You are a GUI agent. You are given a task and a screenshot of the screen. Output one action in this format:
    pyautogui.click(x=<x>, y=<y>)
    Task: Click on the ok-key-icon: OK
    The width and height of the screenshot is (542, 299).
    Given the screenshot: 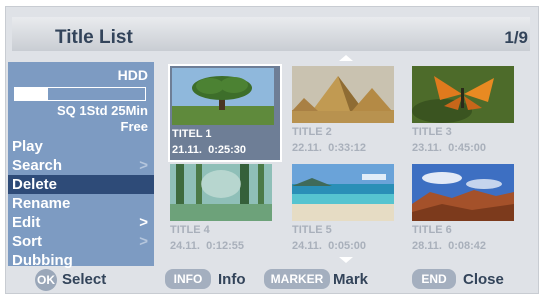 What is the action you would take?
    pyautogui.click(x=46, y=280)
    